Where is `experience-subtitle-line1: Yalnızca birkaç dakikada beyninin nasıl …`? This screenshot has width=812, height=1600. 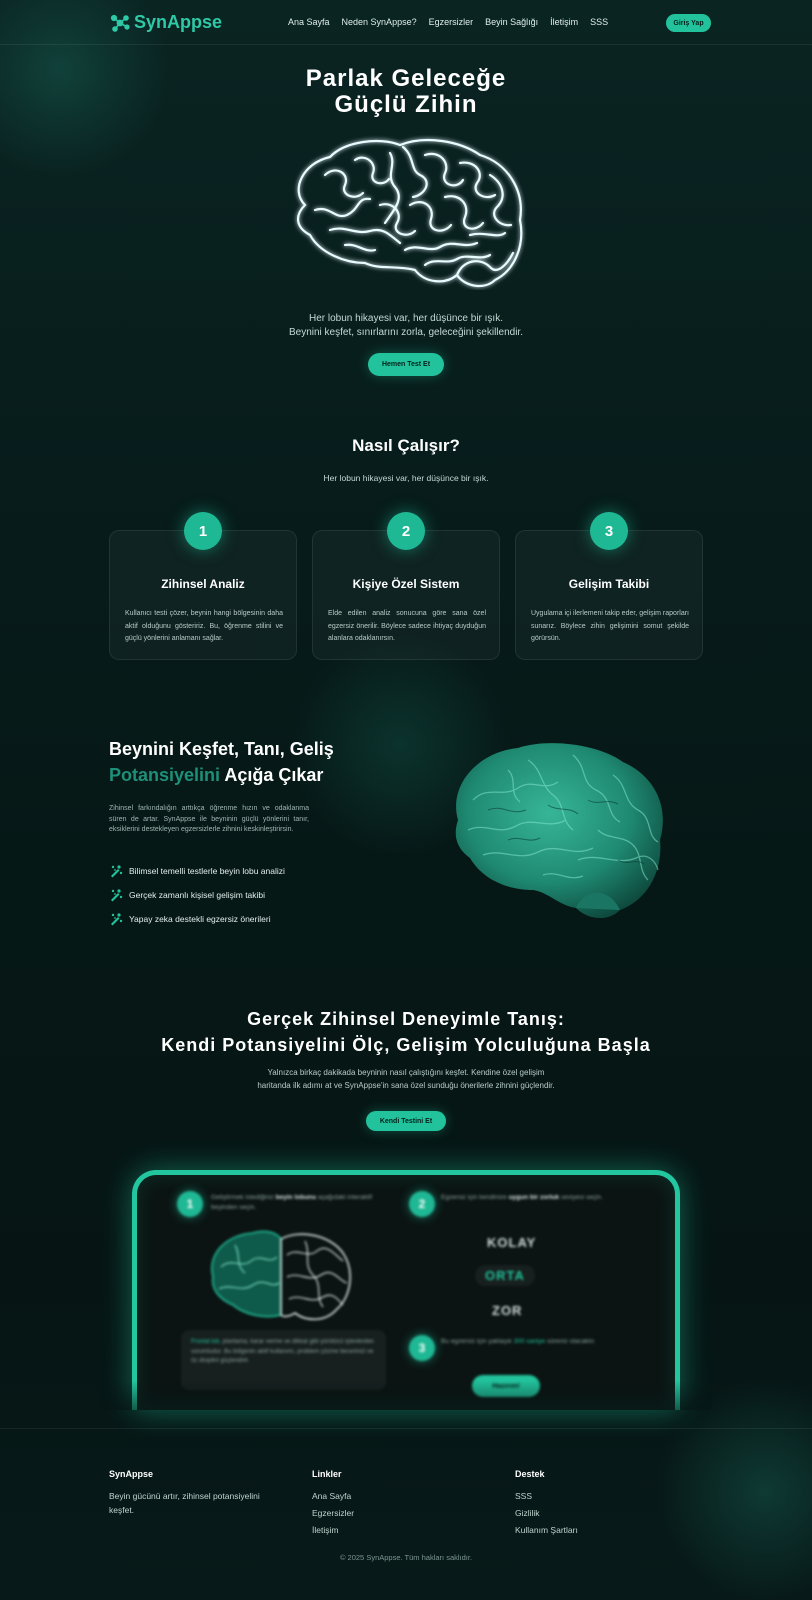 experience-subtitle-line1: Yalnızca birkaç dakikada beyninin nasıl … is located at coordinates (406, 1072).